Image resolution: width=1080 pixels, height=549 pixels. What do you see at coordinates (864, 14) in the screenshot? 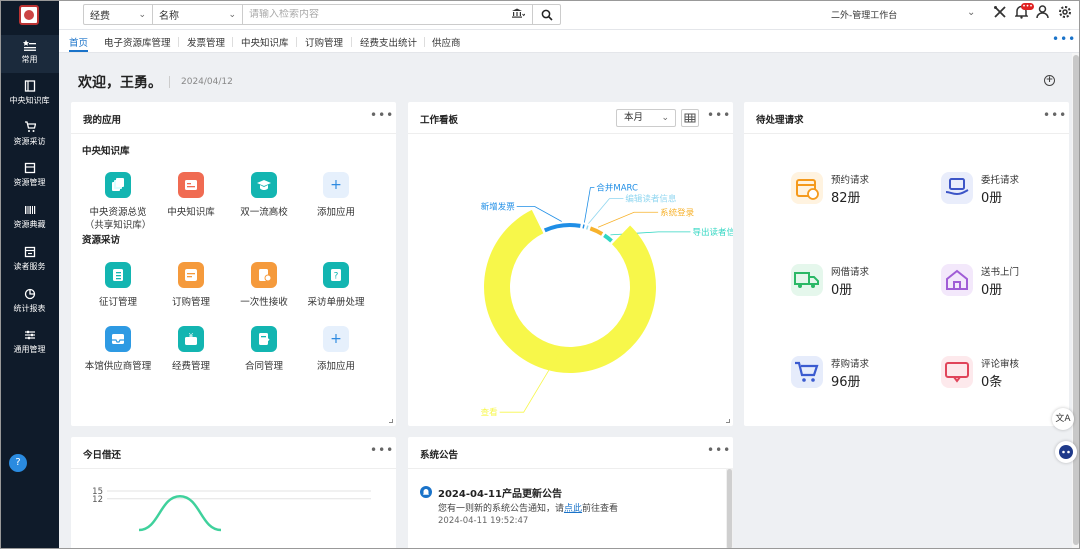
I see `workbench-select: 二外-管理工作台` at bounding box center [864, 14].